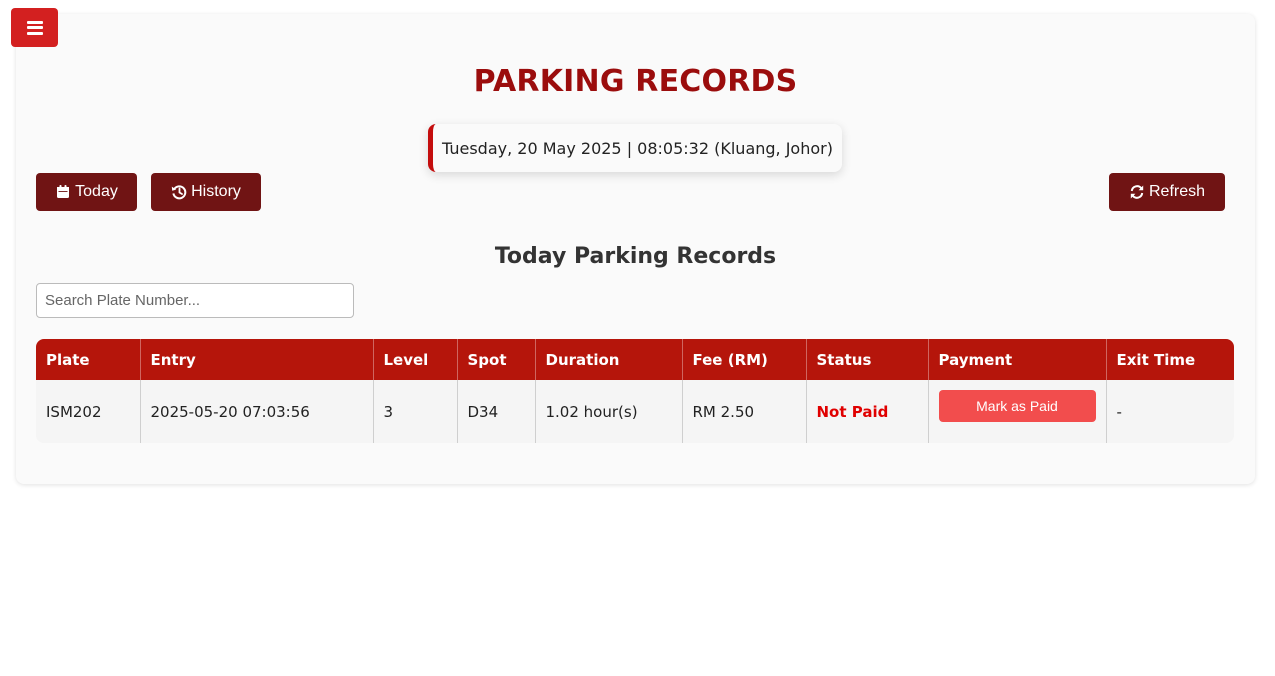  What do you see at coordinates (179, 192) in the screenshot?
I see `history-icon` at bounding box center [179, 192].